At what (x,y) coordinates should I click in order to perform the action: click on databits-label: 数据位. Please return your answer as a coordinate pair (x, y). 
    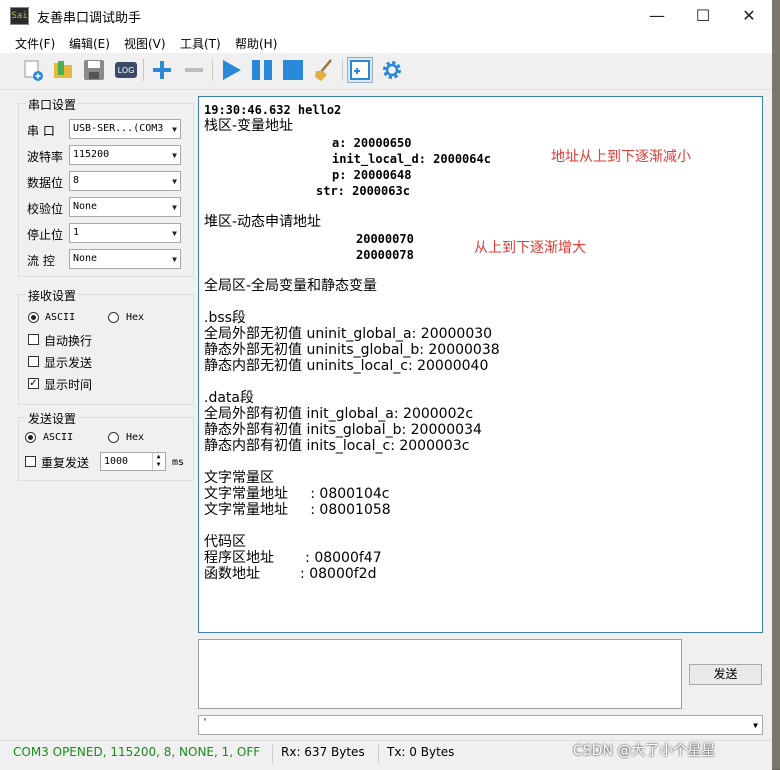
    Looking at the image, I should click on (45, 183).